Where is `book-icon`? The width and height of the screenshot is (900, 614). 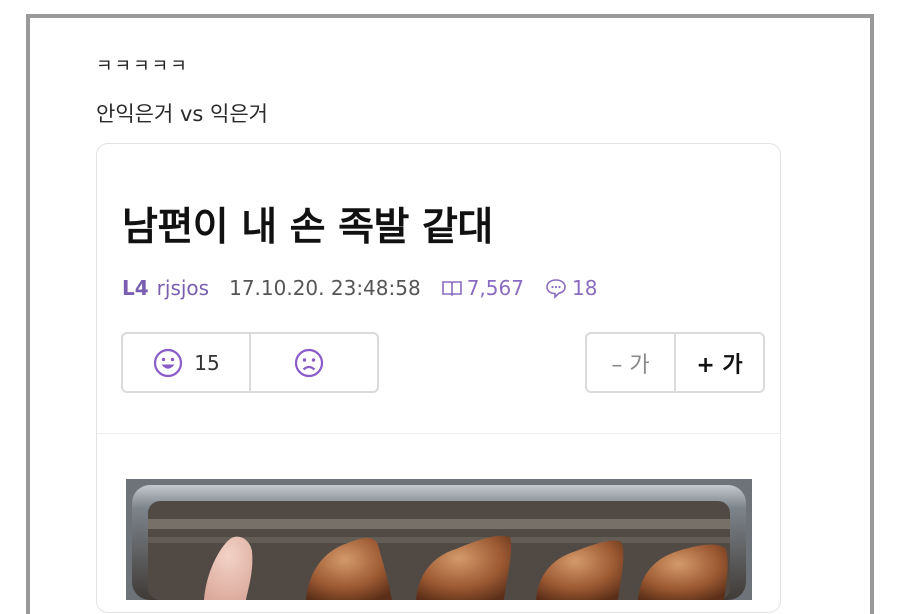 book-icon is located at coordinates (451, 289).